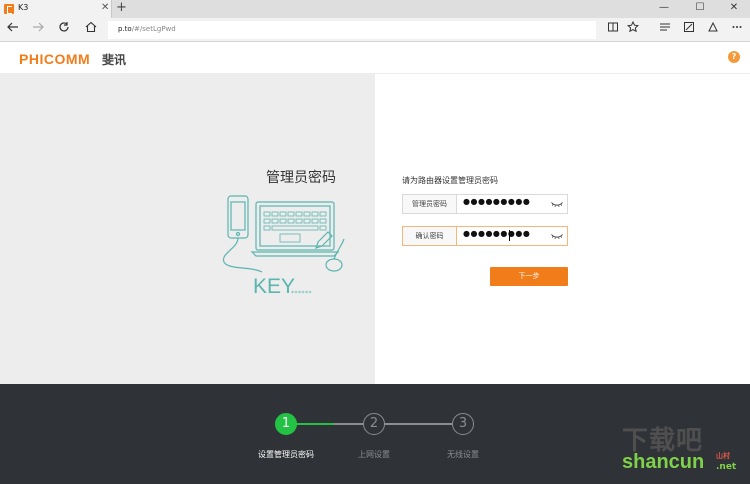 Image resolution: width=750 pixels, height=484 pixels. Describe the element at coordinates (734, 7) in the screenshot. I see `close-window-button: ✕` at that location.